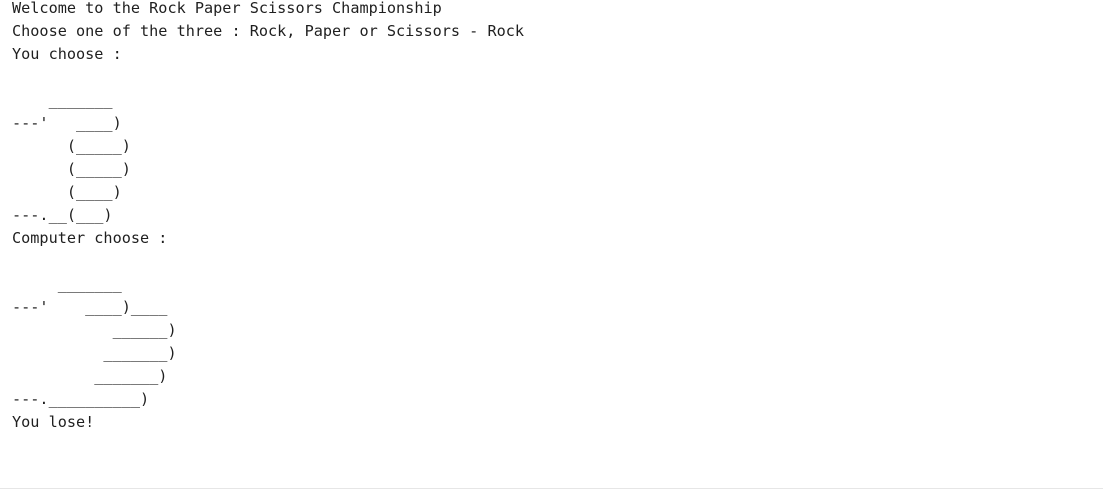 The height and width of the screenshot is (490, 1103). Describe the element at coordinates (67, 54) in the screenshot. I see `user-choice-header: You choose :` at that location.